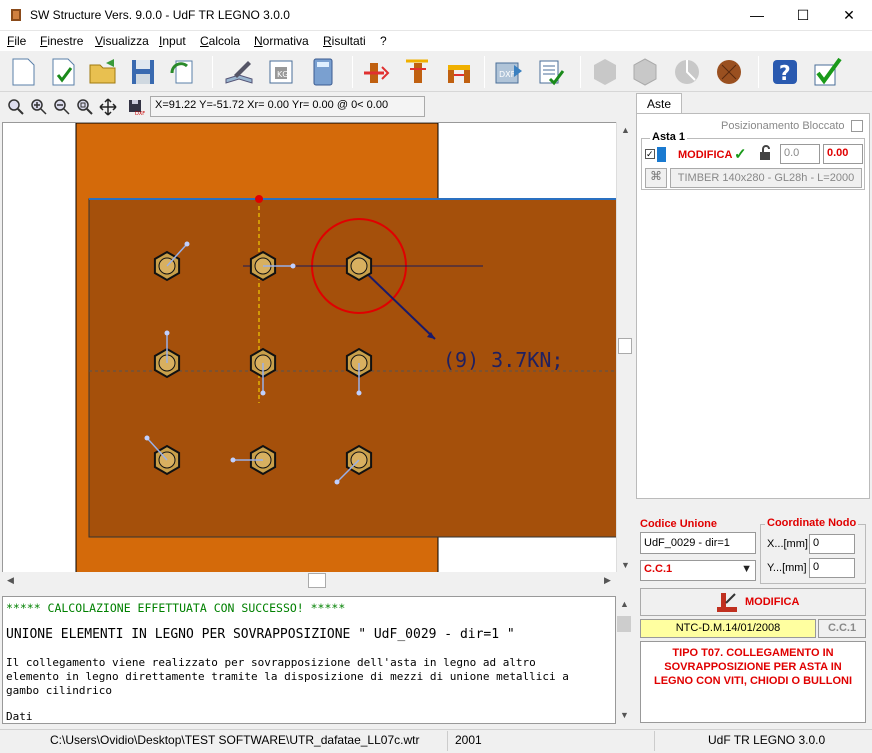  What do you see at coordinates (766, 178) in the screenshot?
I see `element-description: TIMBER 140x280 - GL28h - L=2000` at bounding box center [766, 178].